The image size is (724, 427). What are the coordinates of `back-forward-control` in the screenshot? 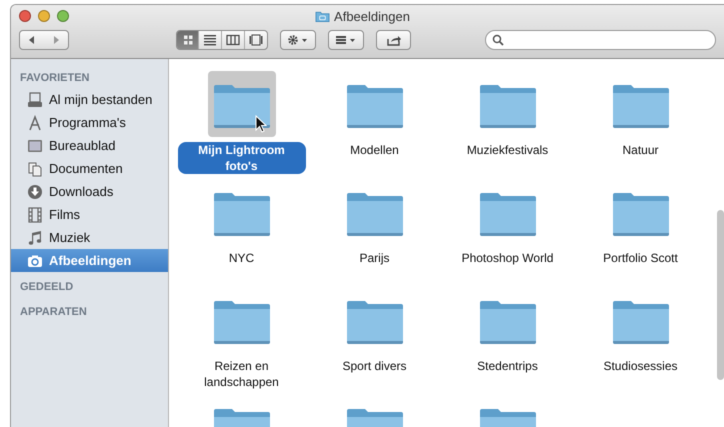 It's located at (44, 40).